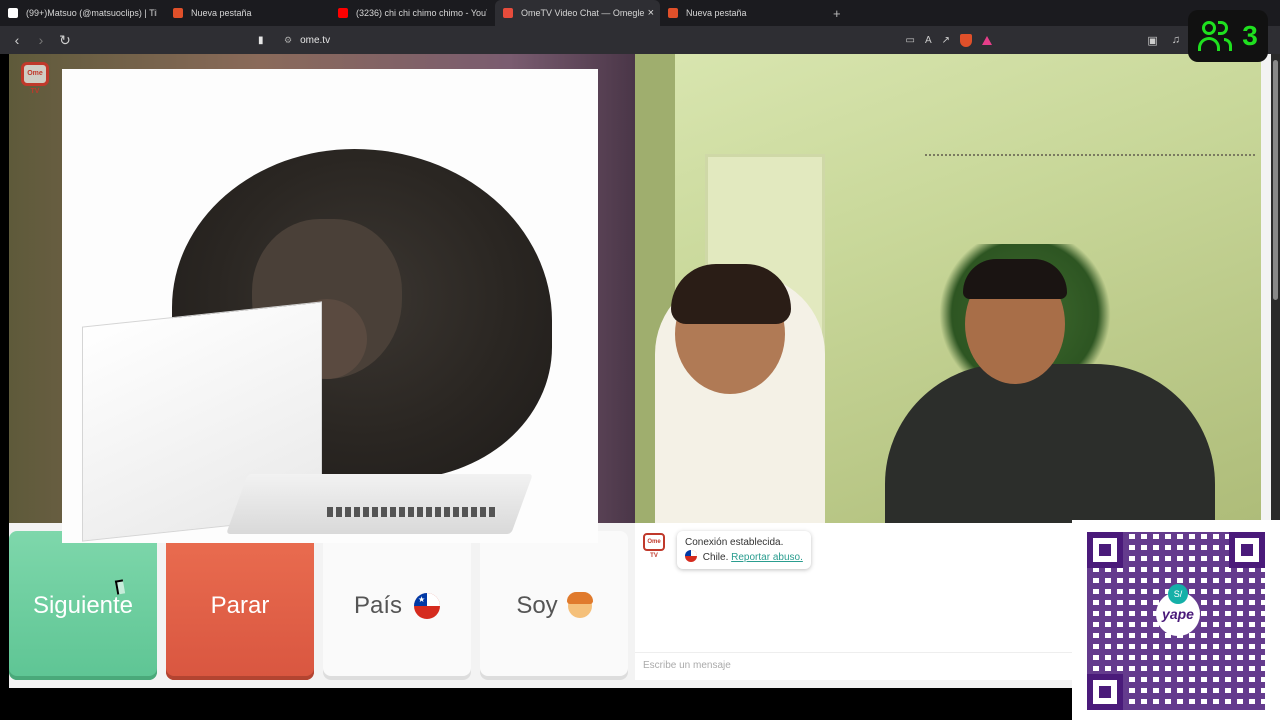 This screenshot has width=1280, height=720. I want to click on tab-new-2: Nueva pestaña, so click(742, 13).